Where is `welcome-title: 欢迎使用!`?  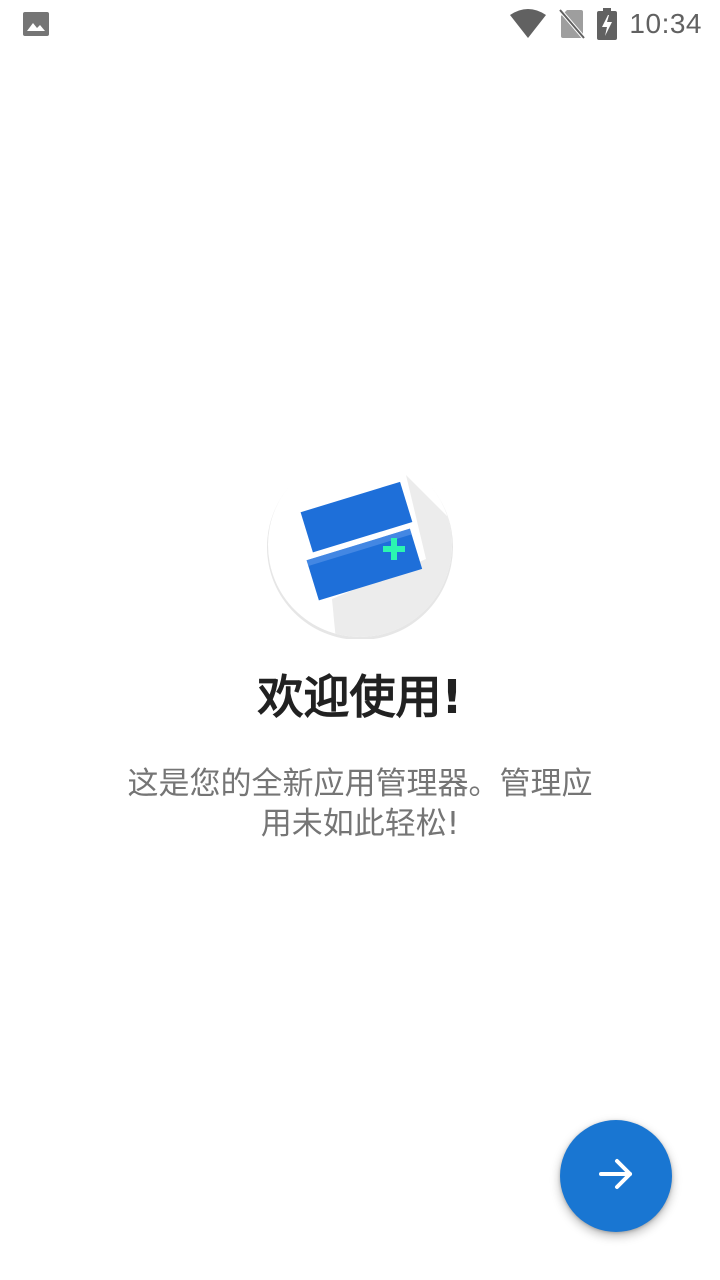
welcome-title: 欢迎使用! is located at coordinates (360, 697).